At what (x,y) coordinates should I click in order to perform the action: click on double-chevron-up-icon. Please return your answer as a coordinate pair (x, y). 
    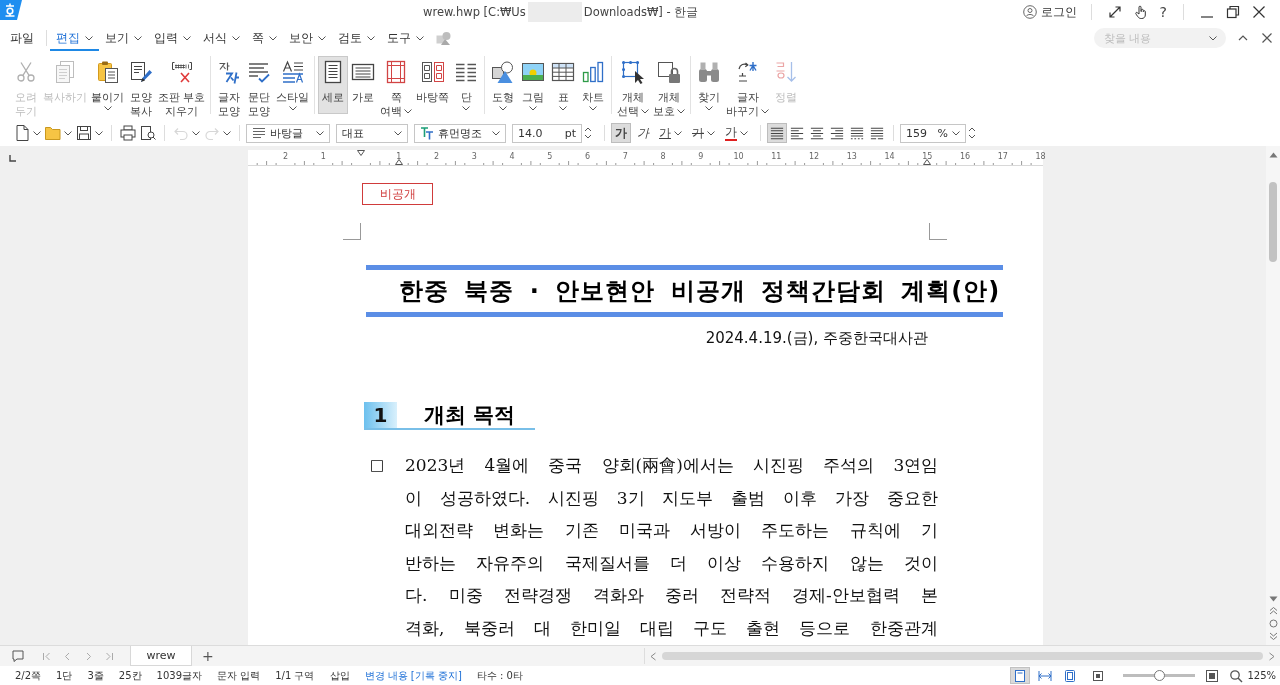
    Looking at the image, I should click on (1273, 610).